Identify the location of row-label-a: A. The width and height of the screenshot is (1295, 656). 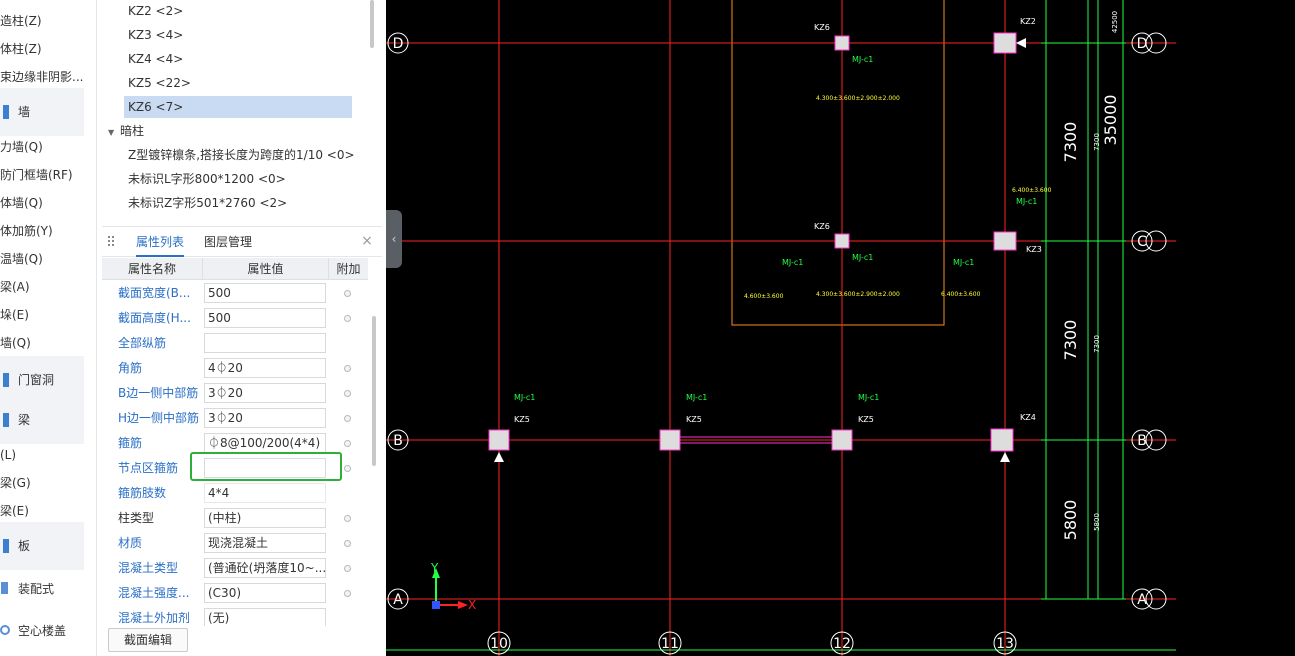
(398, 600).